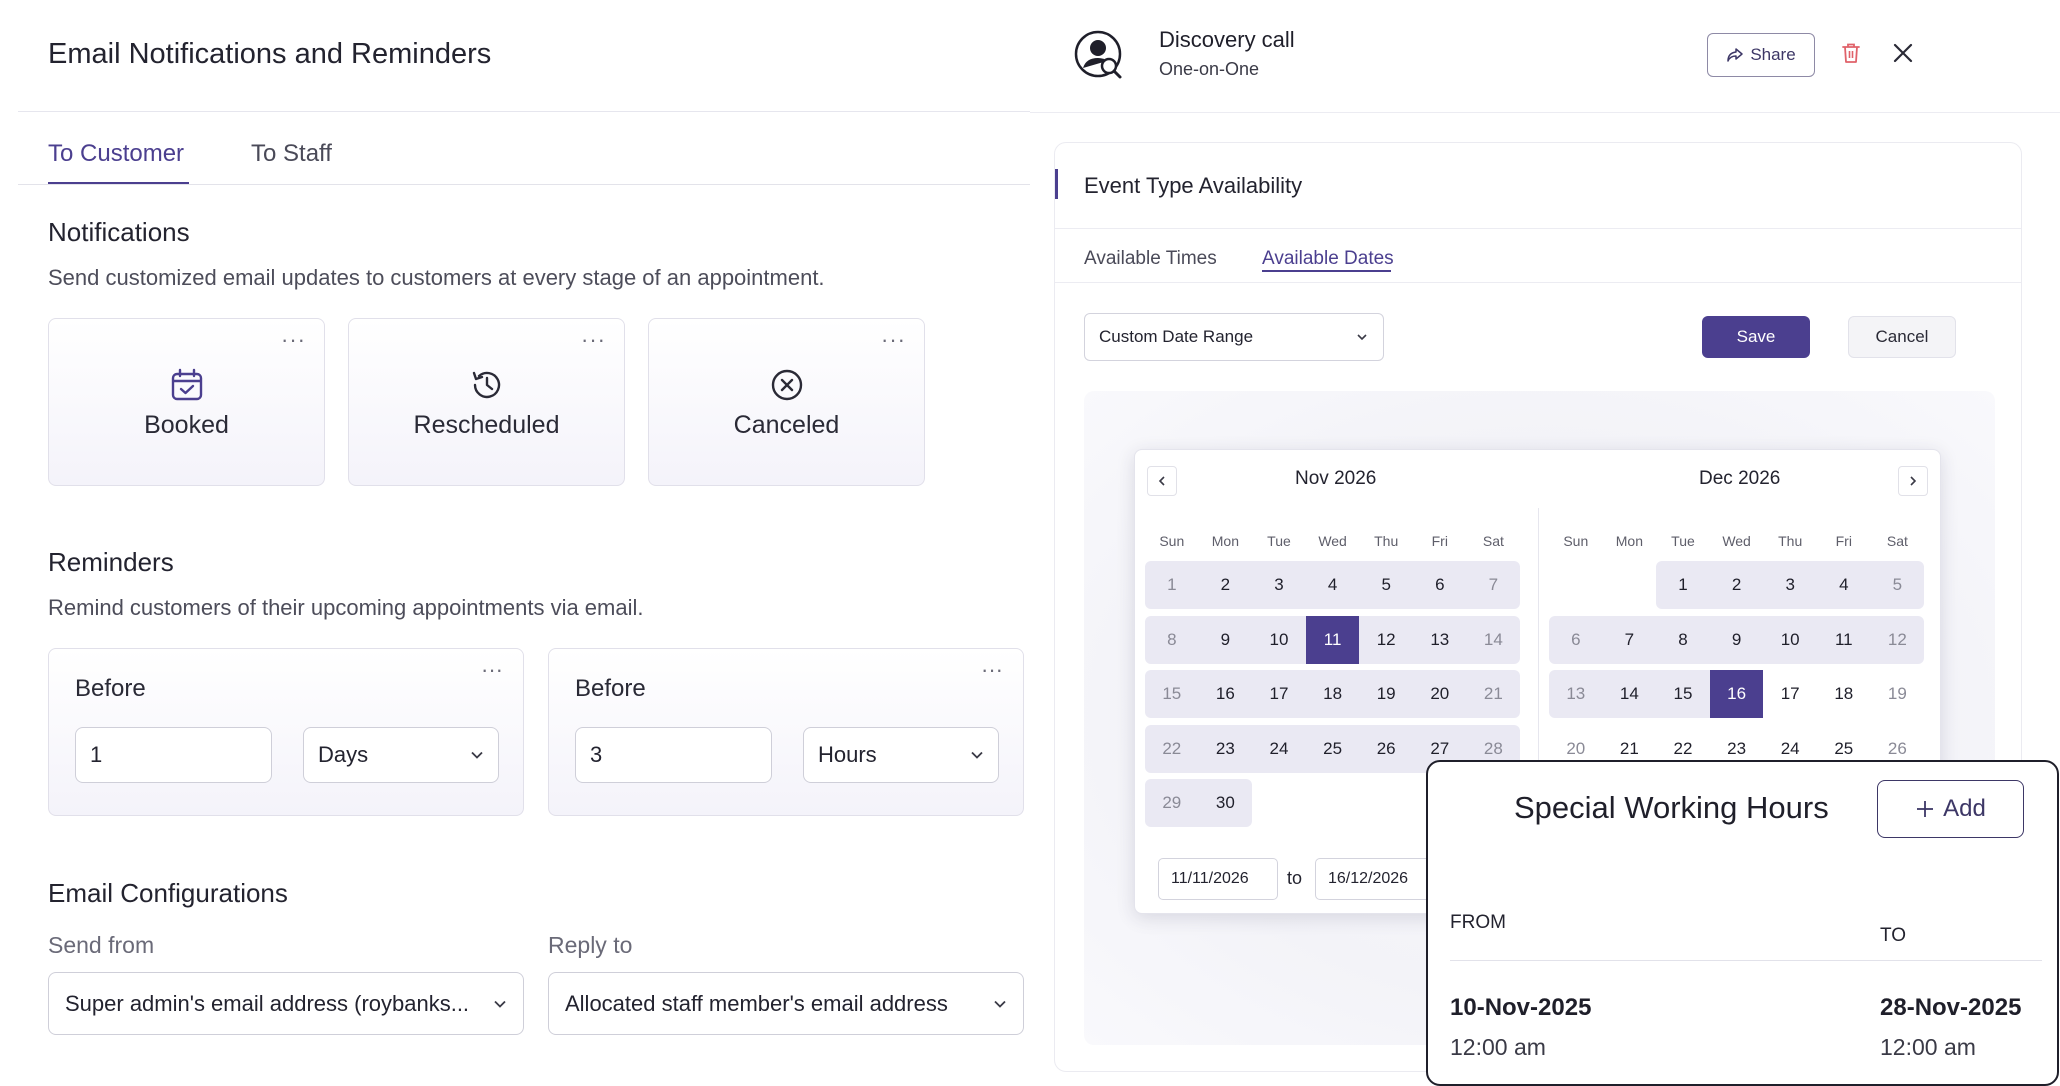 The image size is (2060, 1086). I want to click on calendar-day: 21, so click(1493, 694).